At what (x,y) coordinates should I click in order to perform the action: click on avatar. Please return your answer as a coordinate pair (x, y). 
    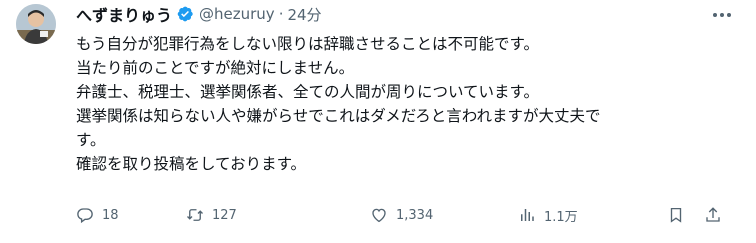
    Looking at the image, I should click on (36, 24).